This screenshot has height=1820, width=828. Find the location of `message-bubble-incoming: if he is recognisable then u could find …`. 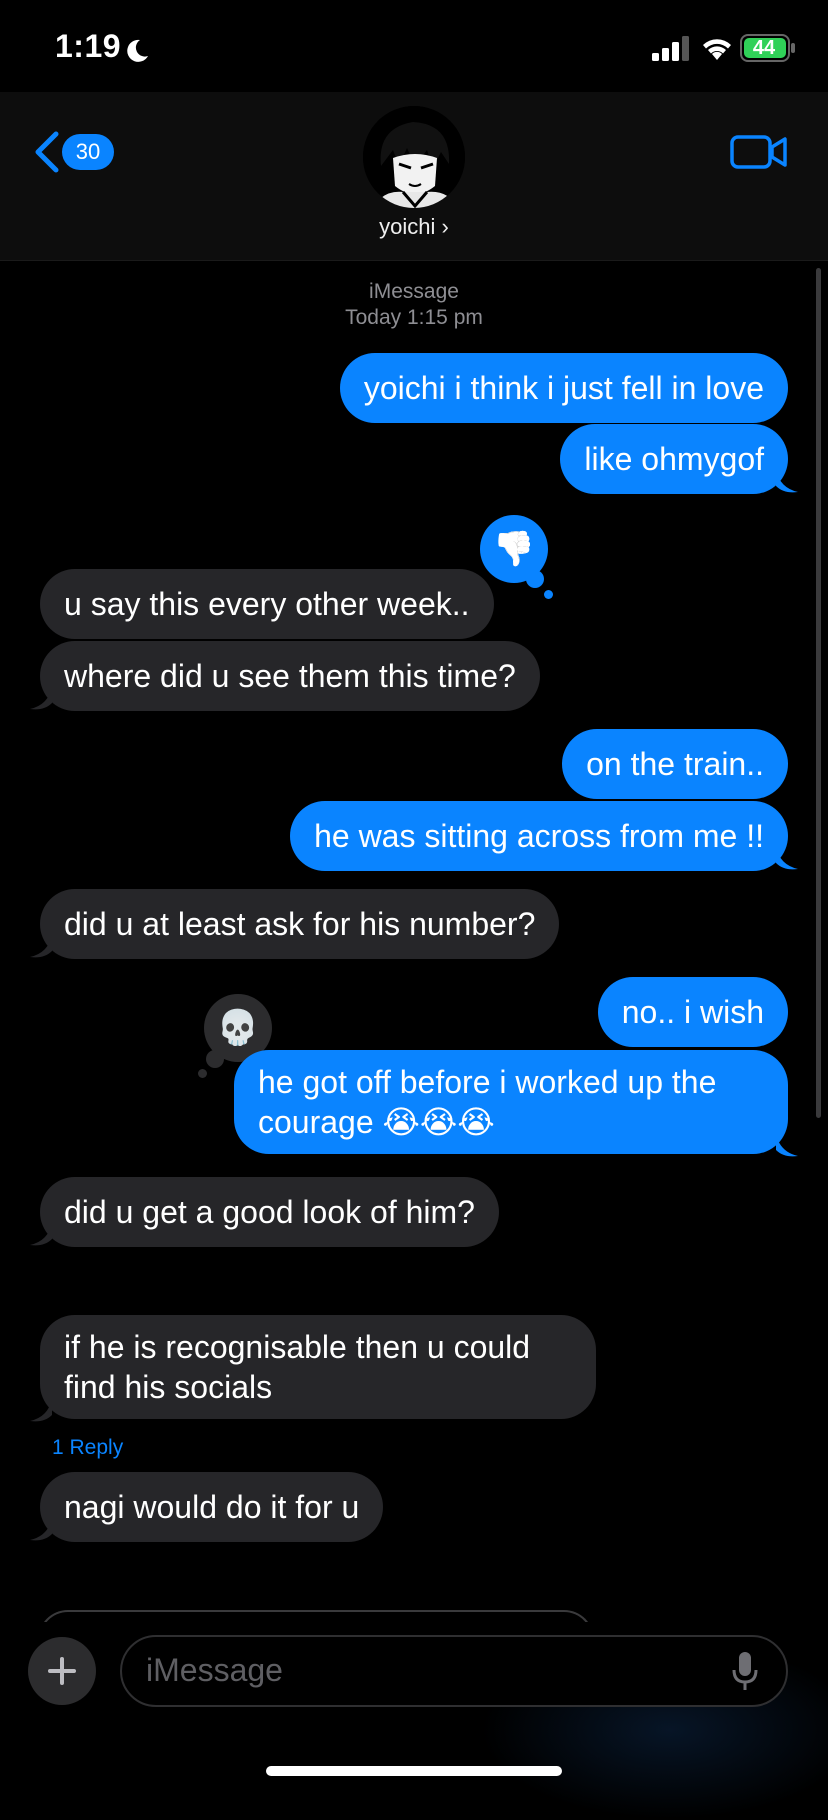

message-bubble-incoming: if he is recognisable then u could find … is located at coordinates (318, 1367).